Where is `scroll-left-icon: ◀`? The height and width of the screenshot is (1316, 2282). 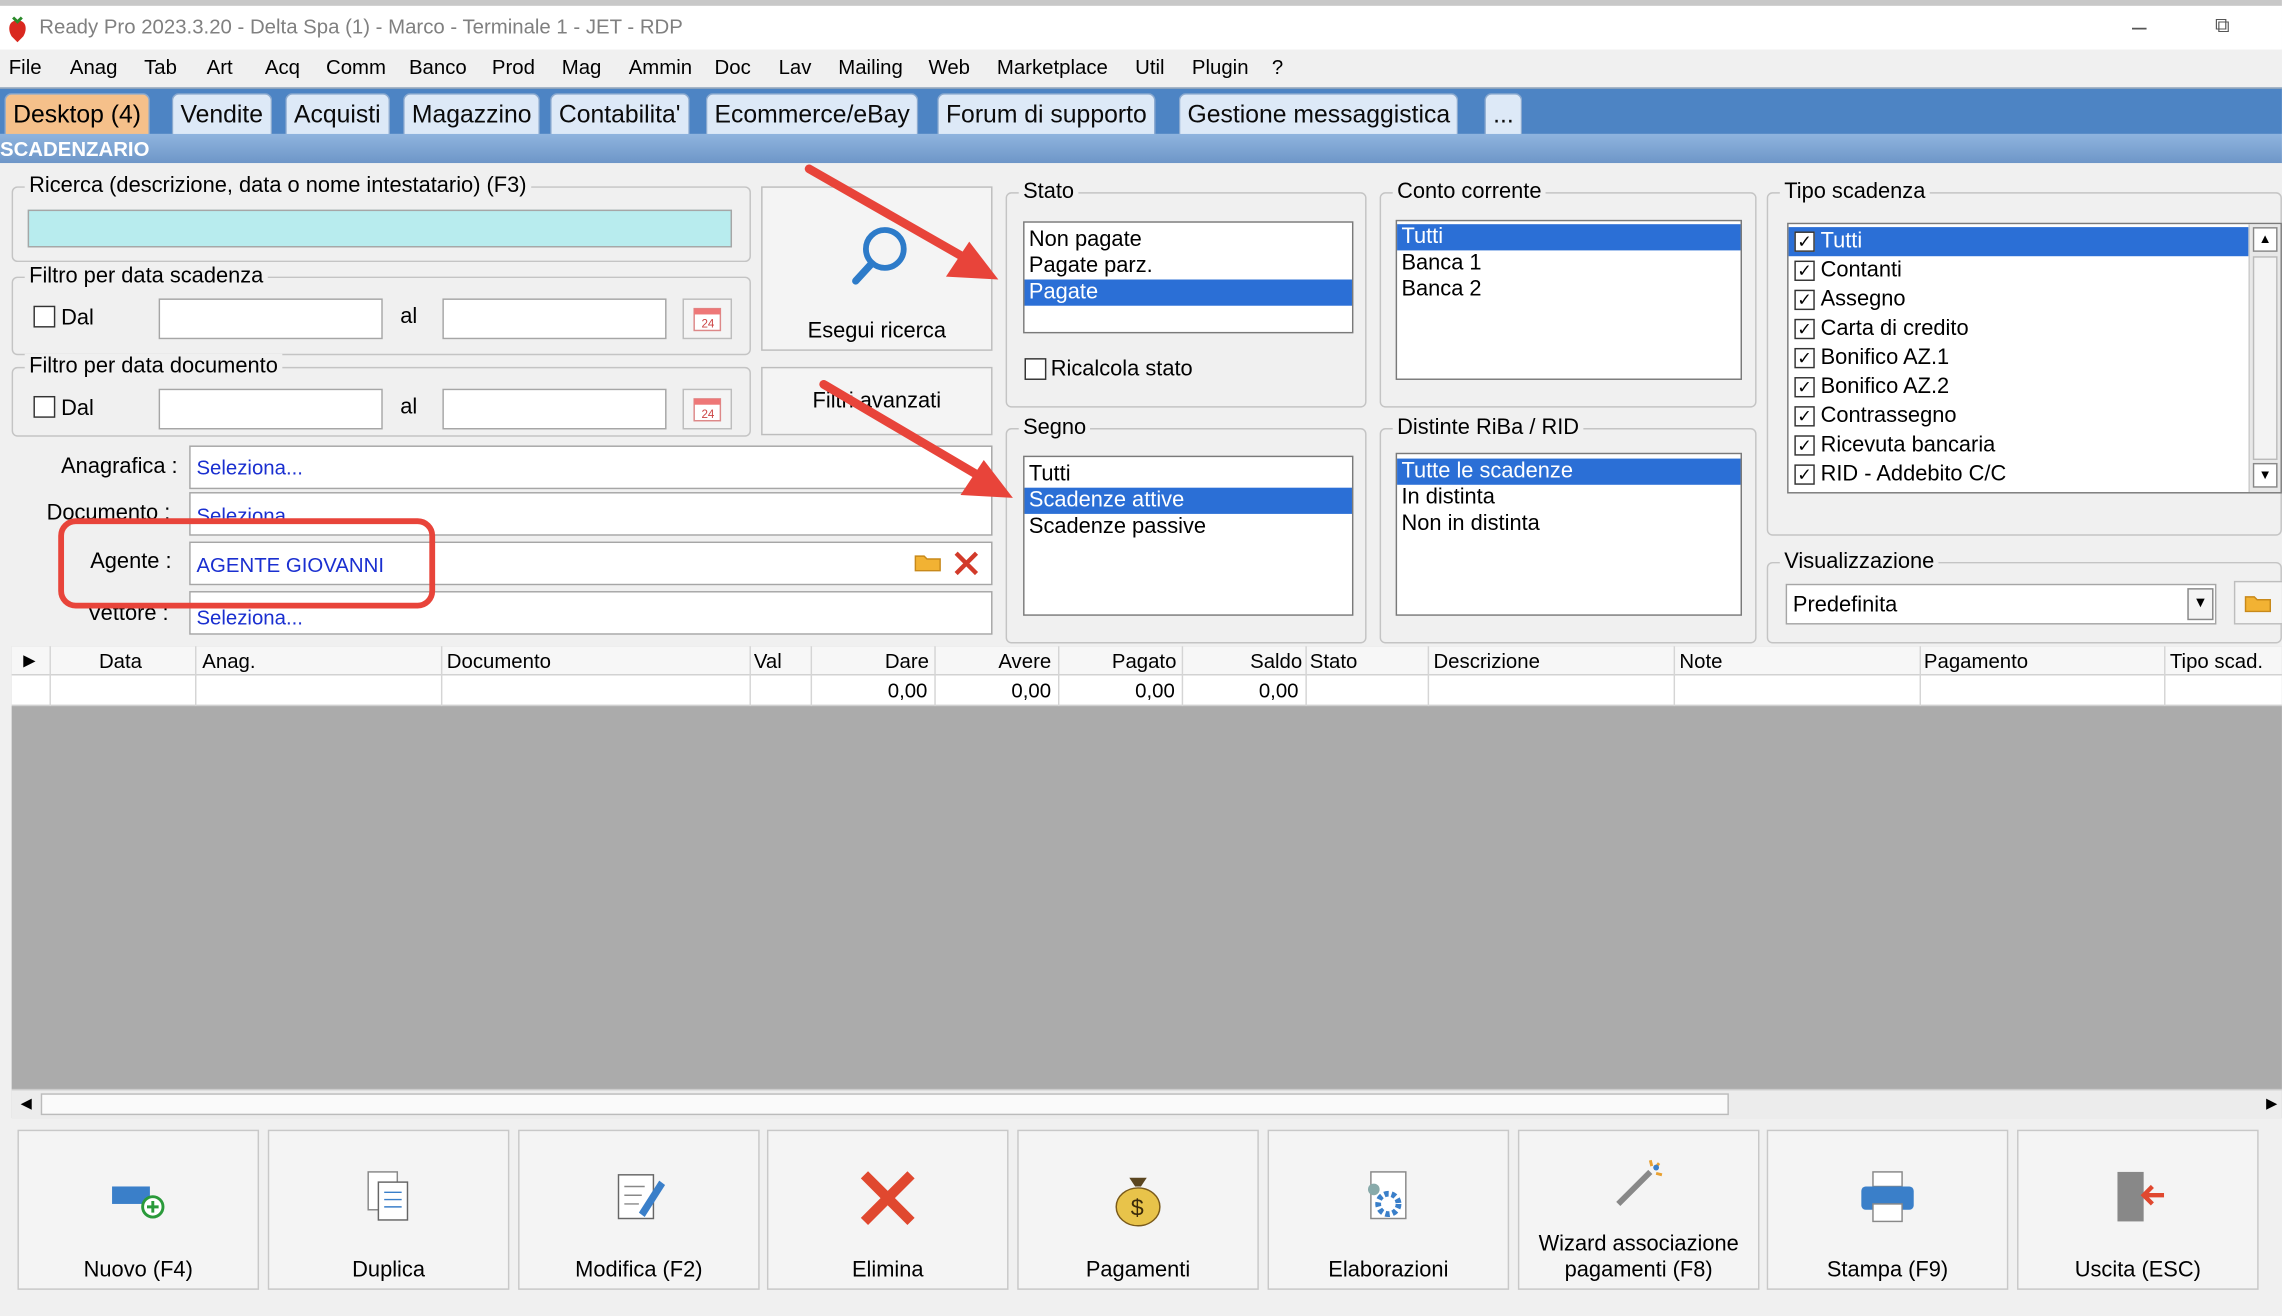
scroll-left-icon: ◀ is located at coordinates (26, 1104).